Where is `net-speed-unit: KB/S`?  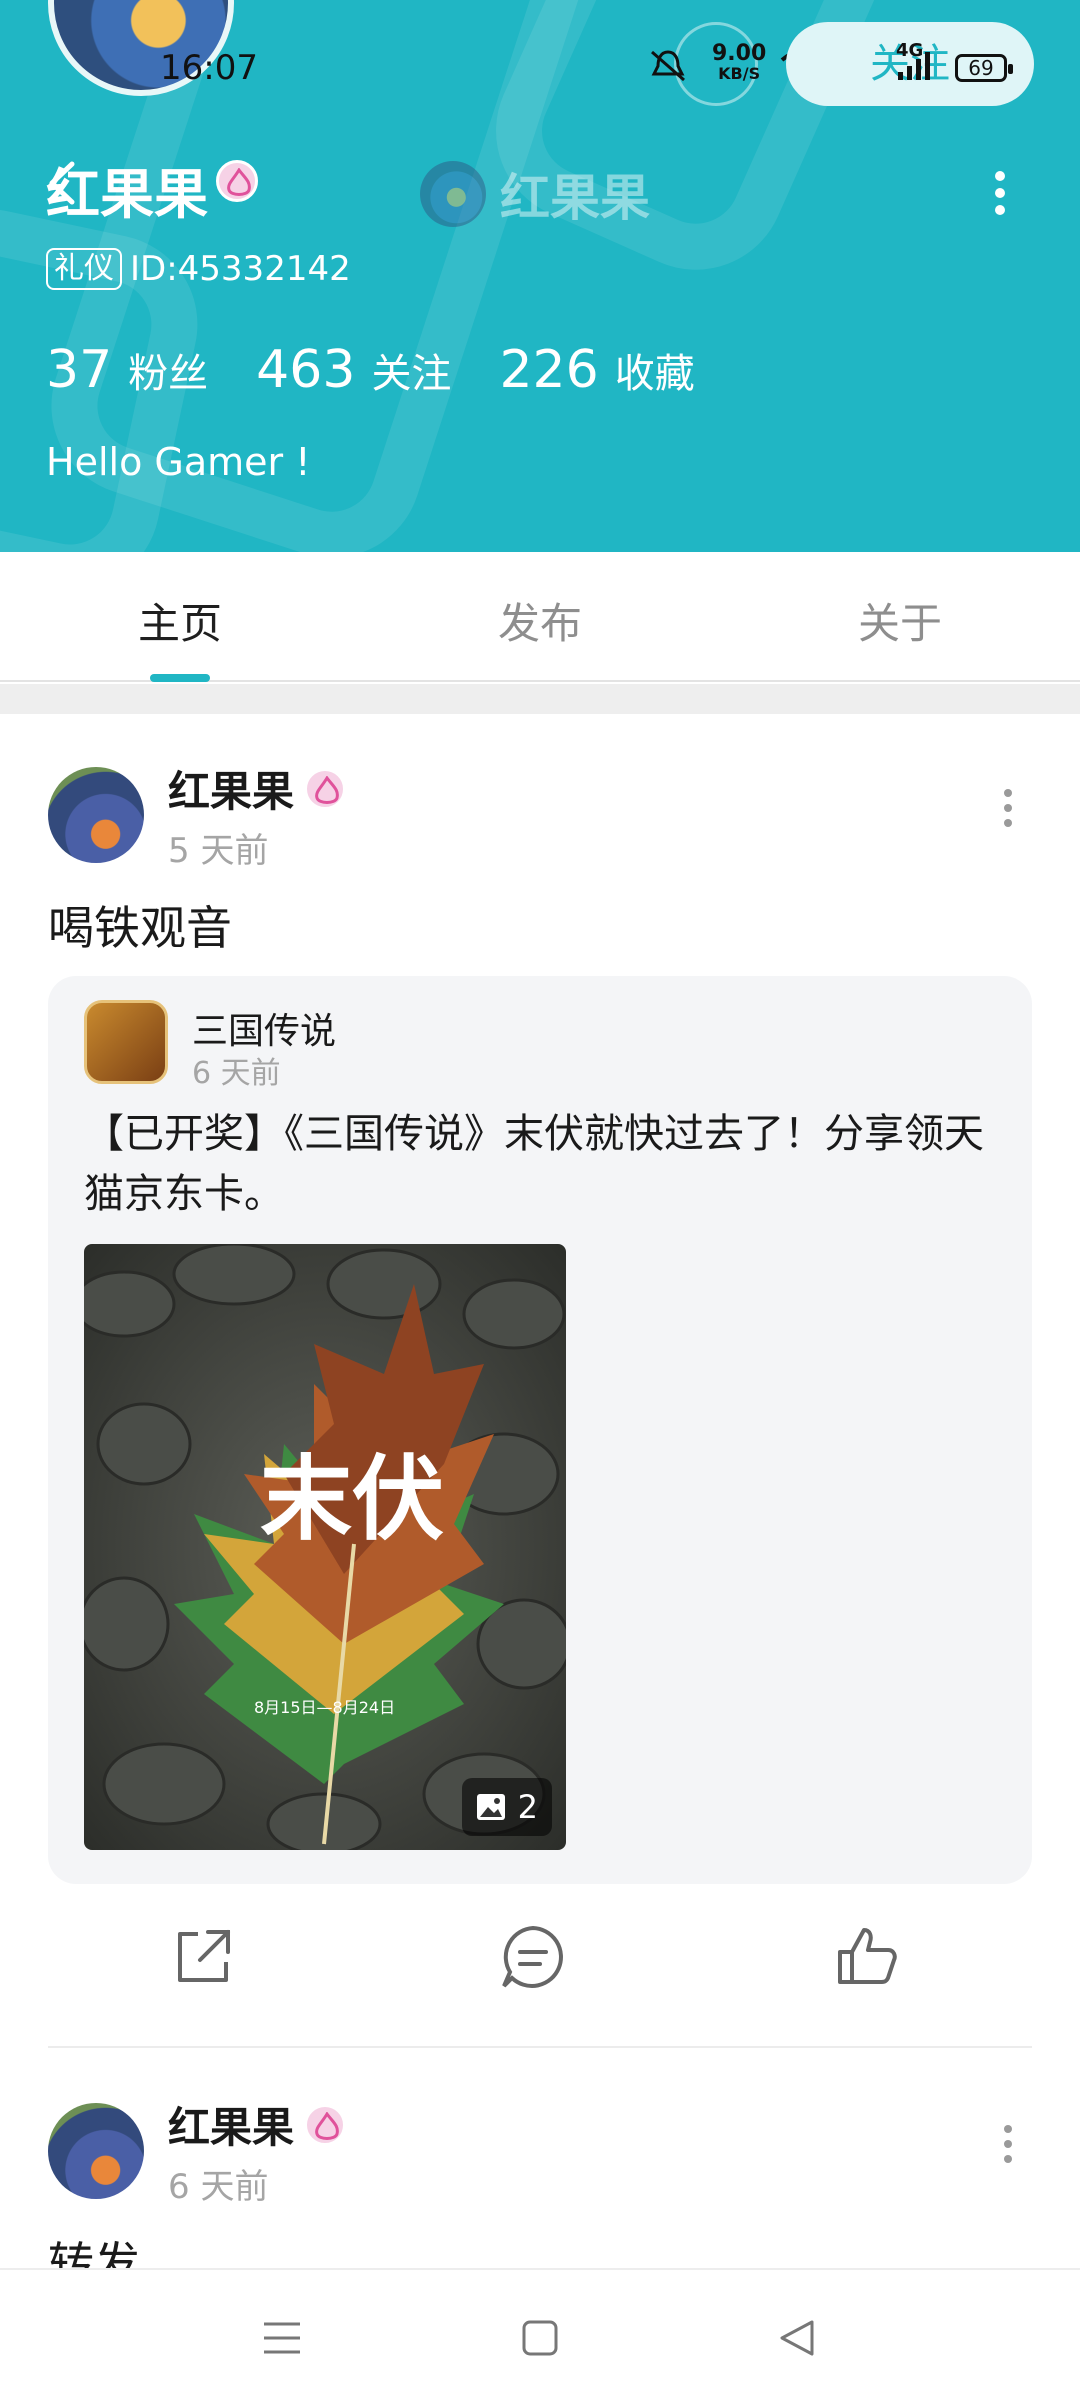
net-speed-unit: KB/S is located at coordinates (739, 73).